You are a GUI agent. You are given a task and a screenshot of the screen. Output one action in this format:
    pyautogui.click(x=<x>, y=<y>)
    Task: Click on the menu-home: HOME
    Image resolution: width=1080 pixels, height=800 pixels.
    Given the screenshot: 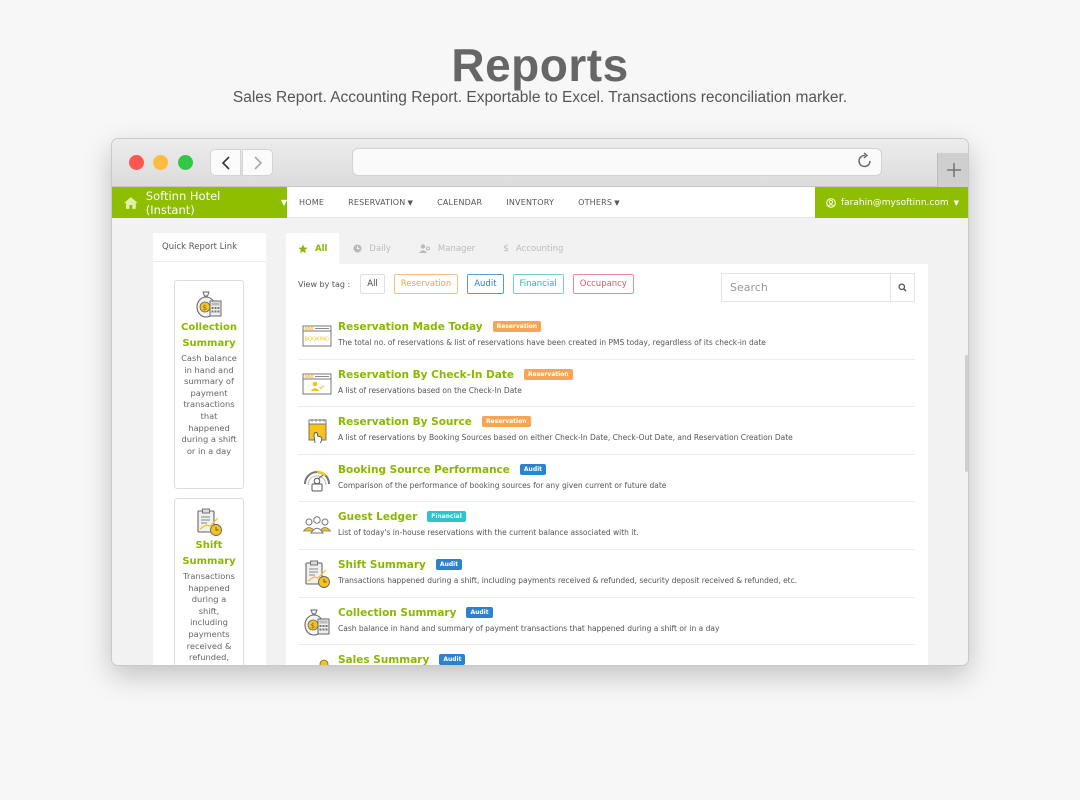 What is the action you would take?
    pyautogui.click(x=311, y=202)
    